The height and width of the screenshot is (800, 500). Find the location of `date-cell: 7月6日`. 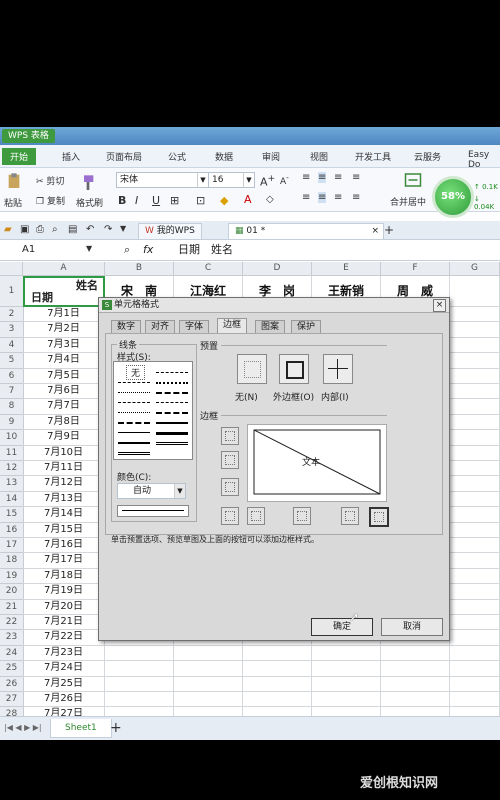

date-cell: 7月6日 is located at coordinates (64, 392).